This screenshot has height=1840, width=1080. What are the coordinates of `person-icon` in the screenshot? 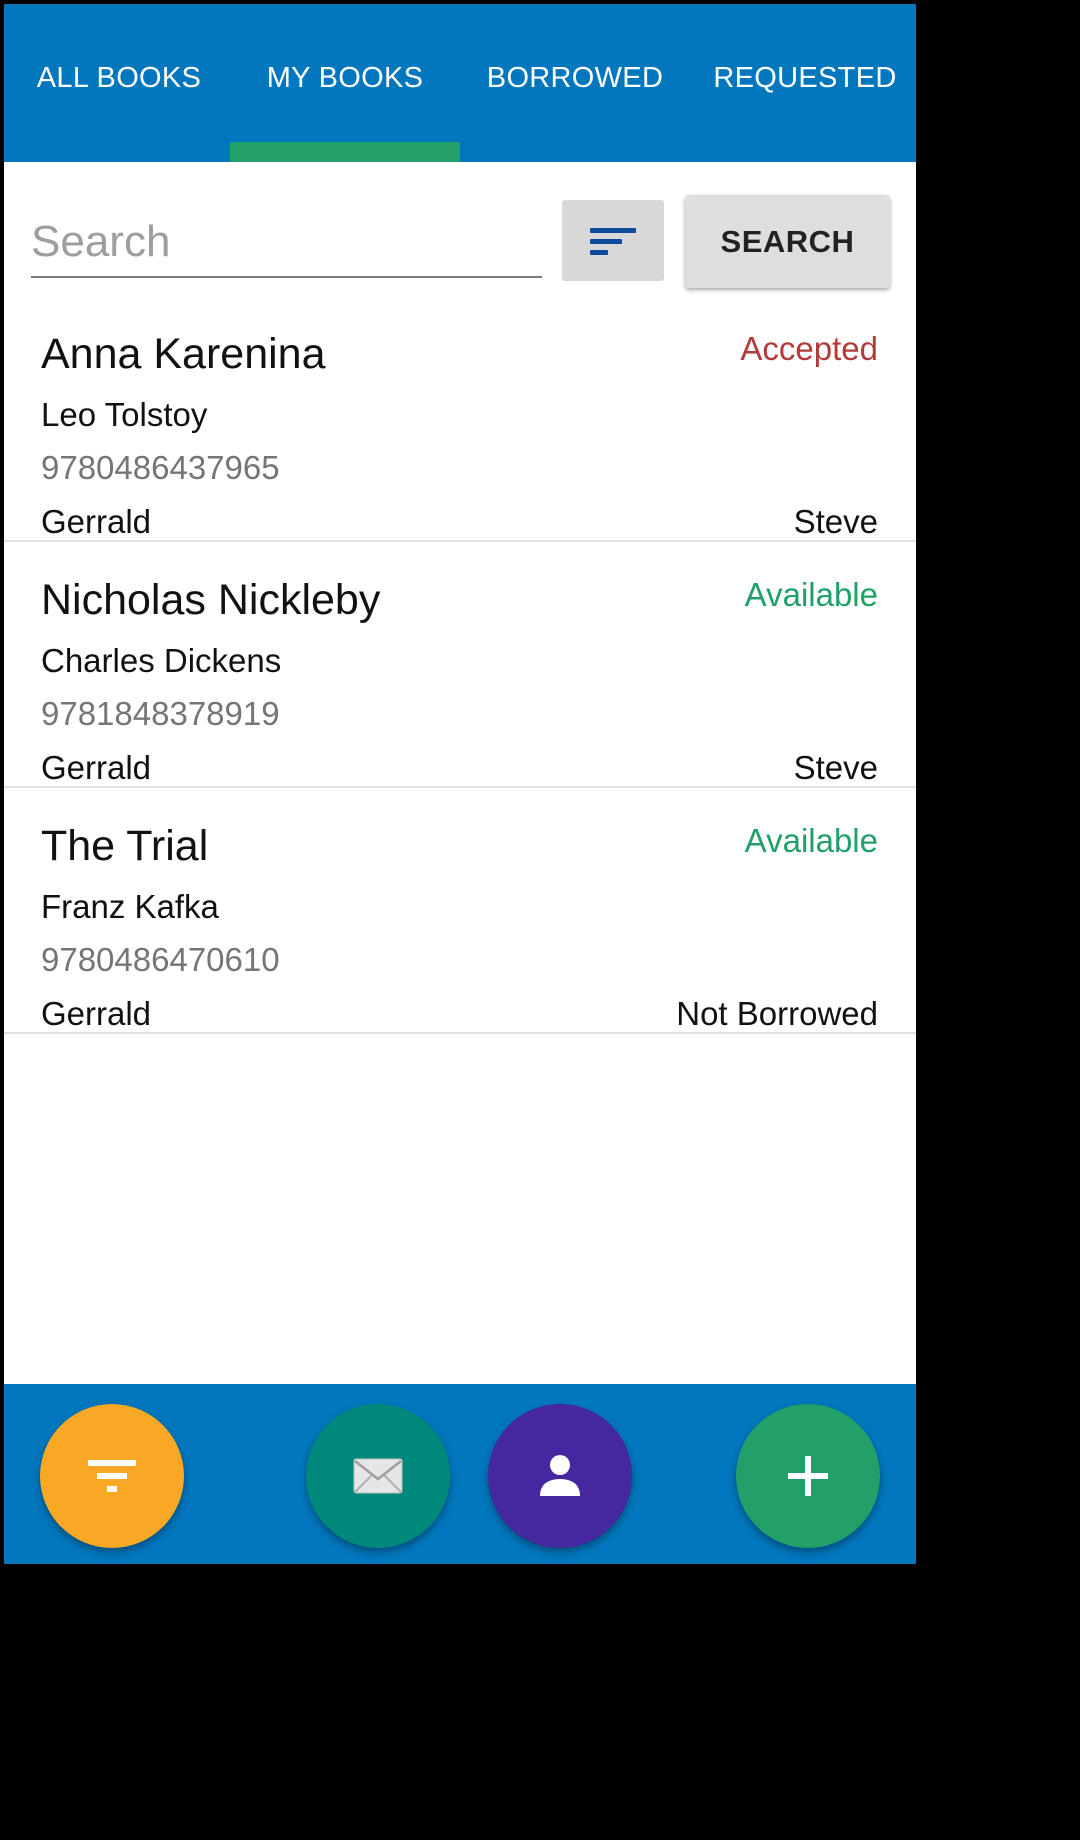 It's located at (560, 1475).